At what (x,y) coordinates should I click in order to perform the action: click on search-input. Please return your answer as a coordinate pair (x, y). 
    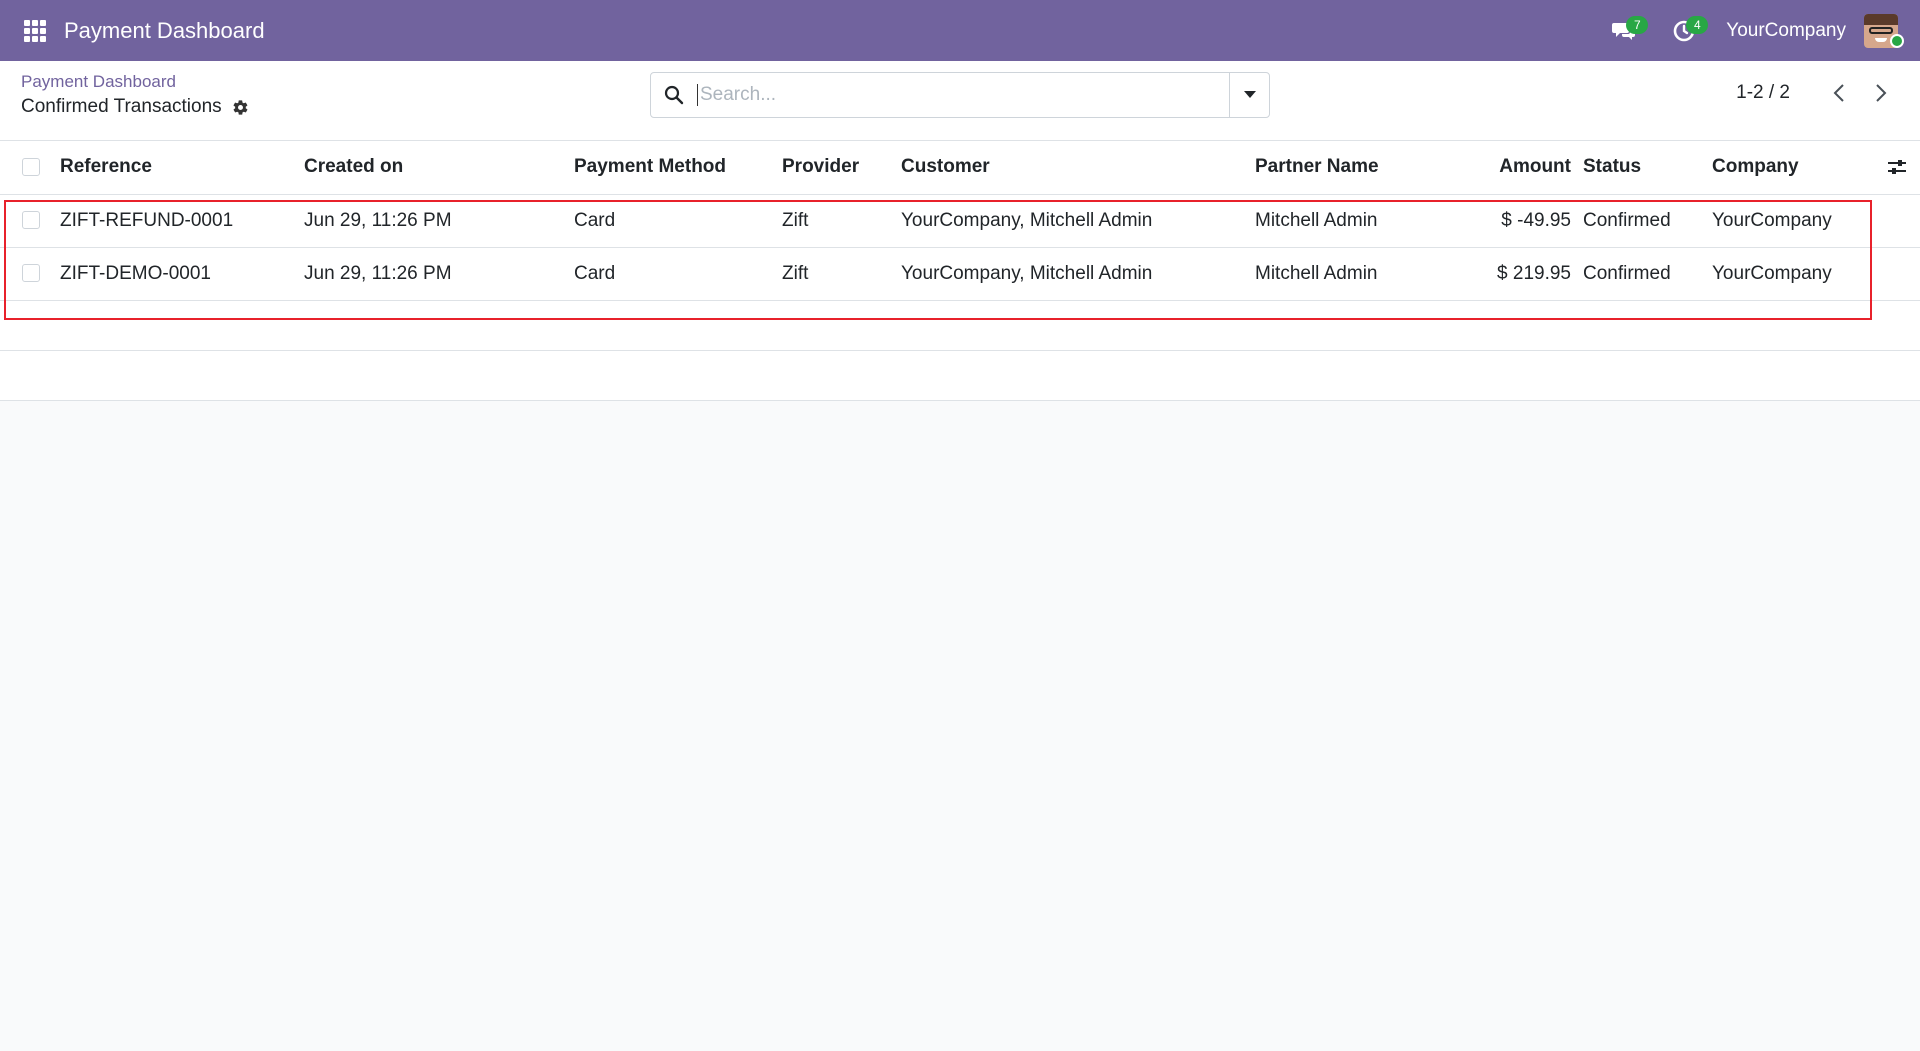
    Looking at the image, I should click on (963, 95).